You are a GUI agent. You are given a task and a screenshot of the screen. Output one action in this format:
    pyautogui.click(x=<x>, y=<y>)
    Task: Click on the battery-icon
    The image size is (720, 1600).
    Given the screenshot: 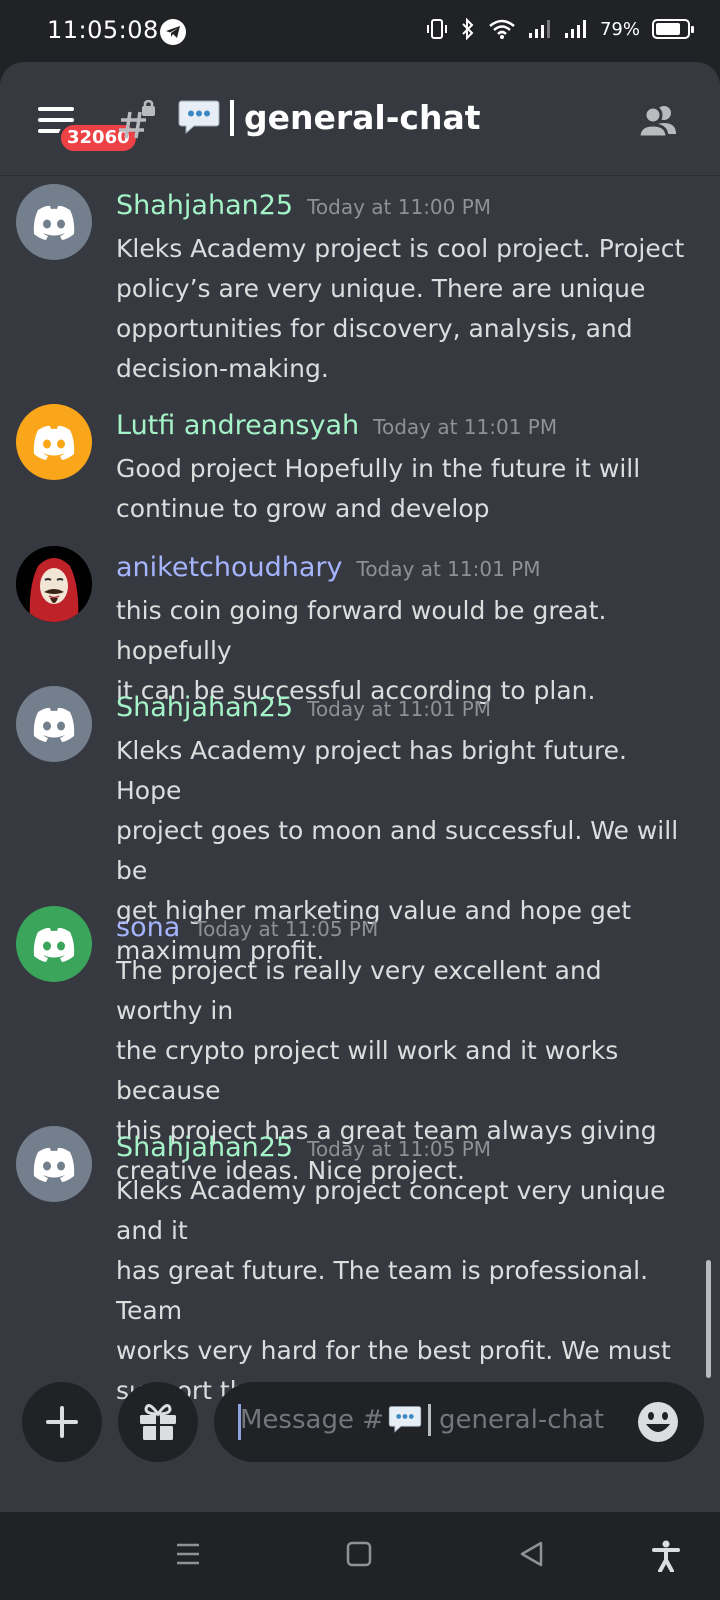 What is the action you would take?
    pyautogui.click(x=673, y=29)
    